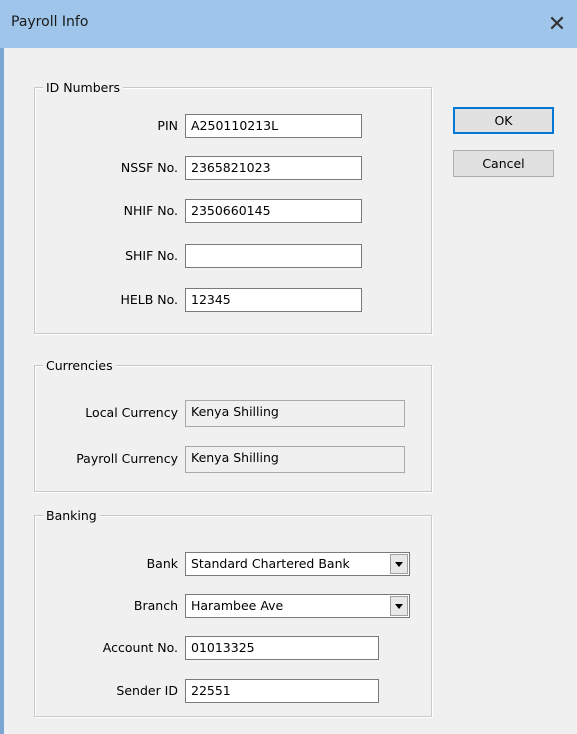 The image size is (577, 734). I want to click on payroll-currency-field: Kenya Shilling, so click(295, 459).